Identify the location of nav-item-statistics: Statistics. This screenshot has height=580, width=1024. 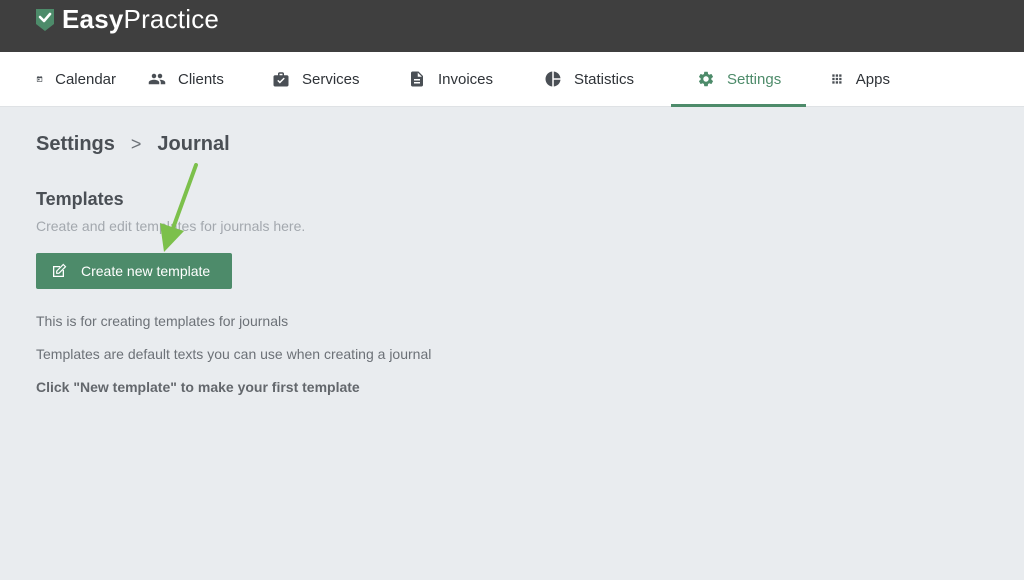
(599, 79).